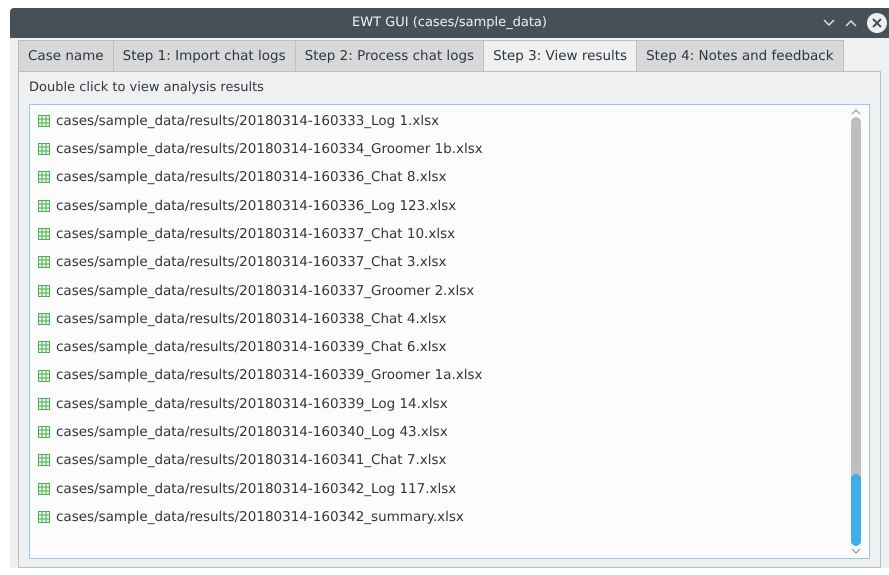 This screenshot has width=889, height=575. What do you see at coordinates (147, 88) in the screenshot?
I see `instruction-text: Double click to view analysis results` at bounding box center [147, 88].